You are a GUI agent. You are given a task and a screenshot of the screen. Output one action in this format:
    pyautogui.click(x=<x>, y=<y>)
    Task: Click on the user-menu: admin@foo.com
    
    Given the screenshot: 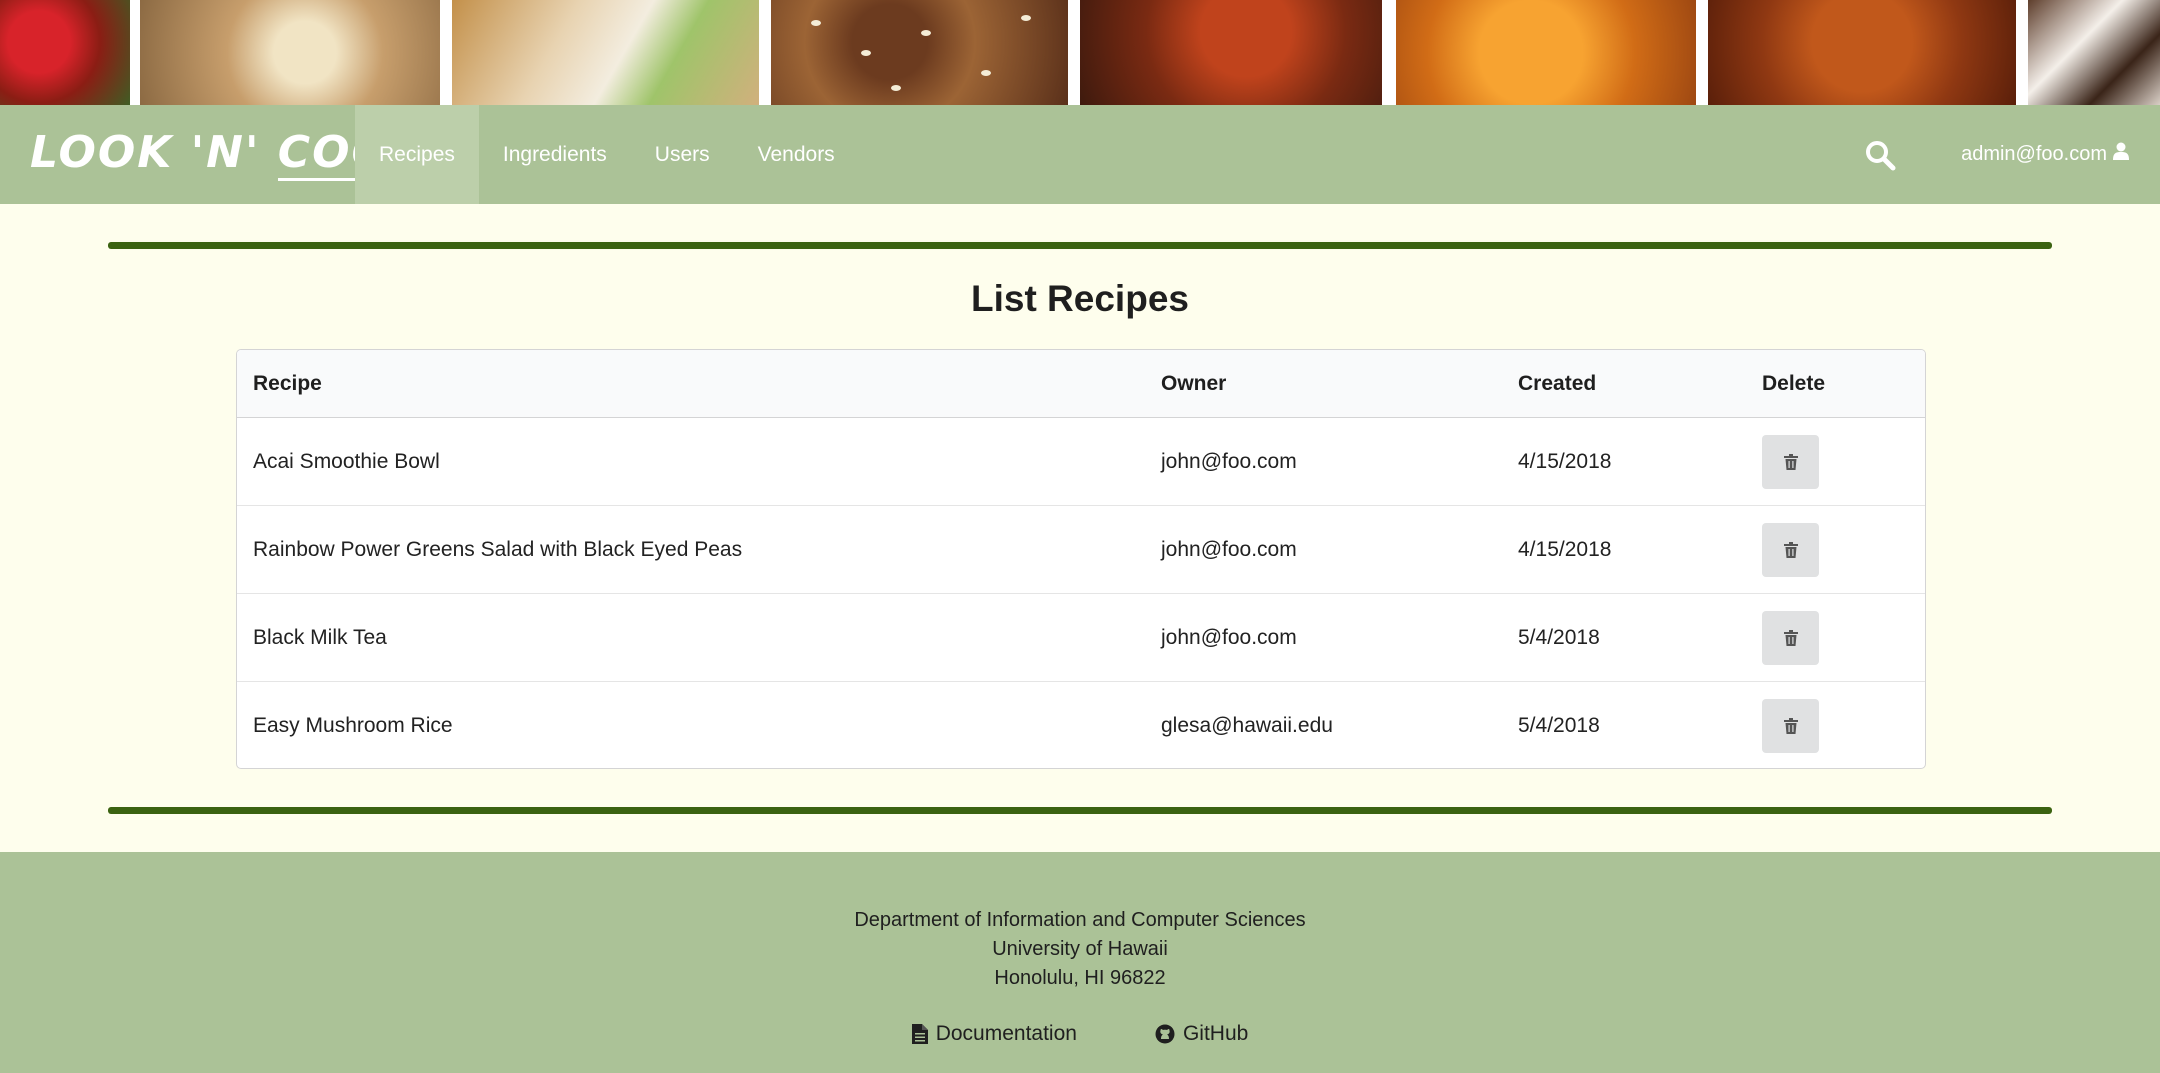 What is the action you would take?
    pyautogui.click(x=2045, y=154)
    